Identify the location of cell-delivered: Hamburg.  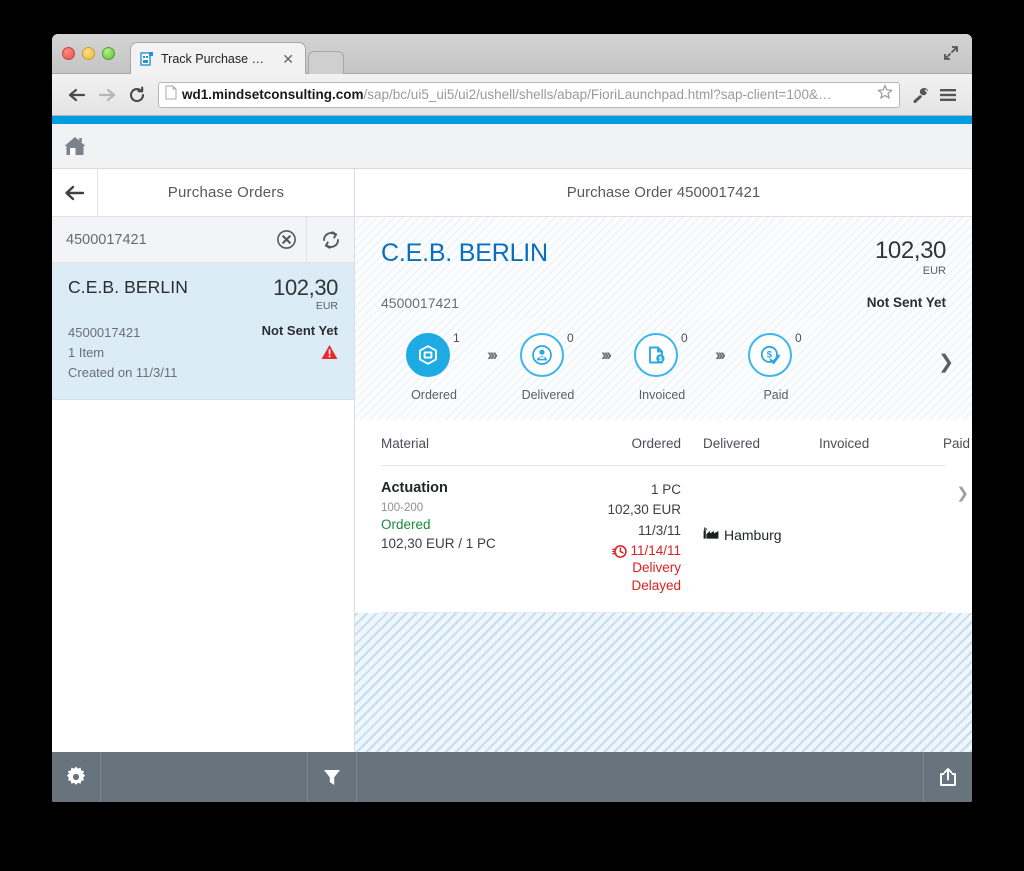
(741, 537).